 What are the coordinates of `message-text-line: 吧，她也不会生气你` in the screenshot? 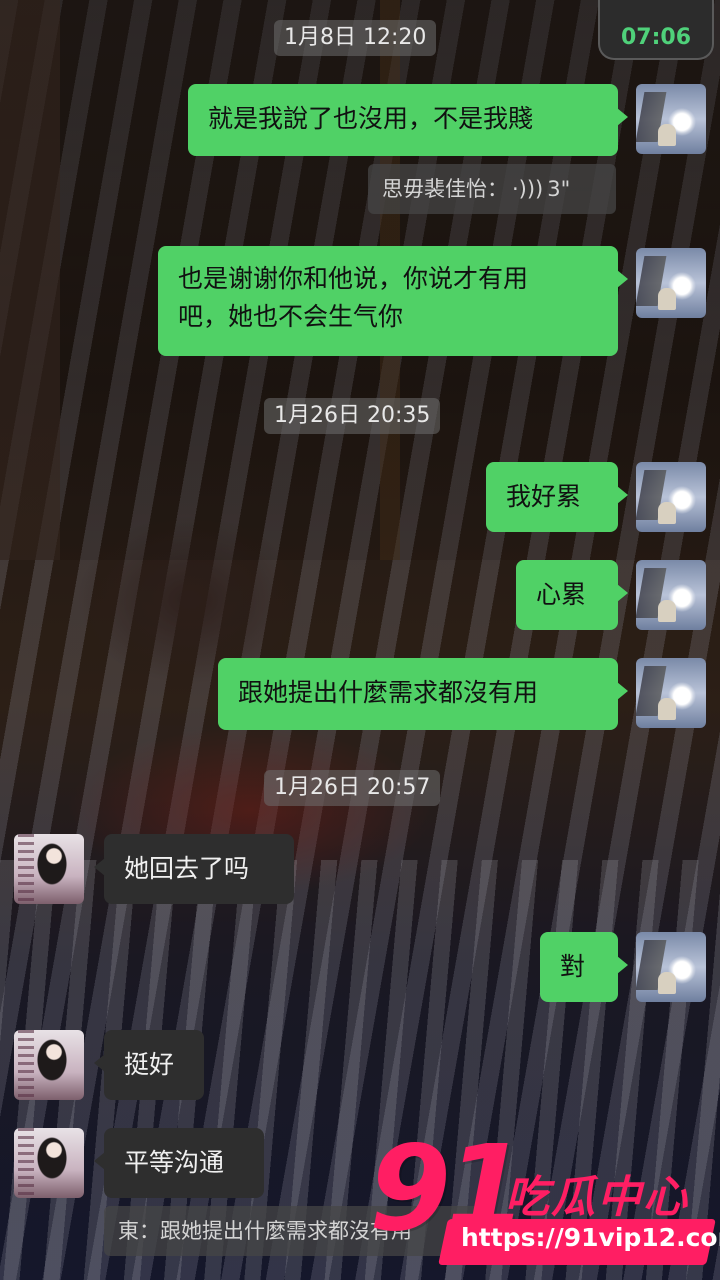 It's located at (291, 316).